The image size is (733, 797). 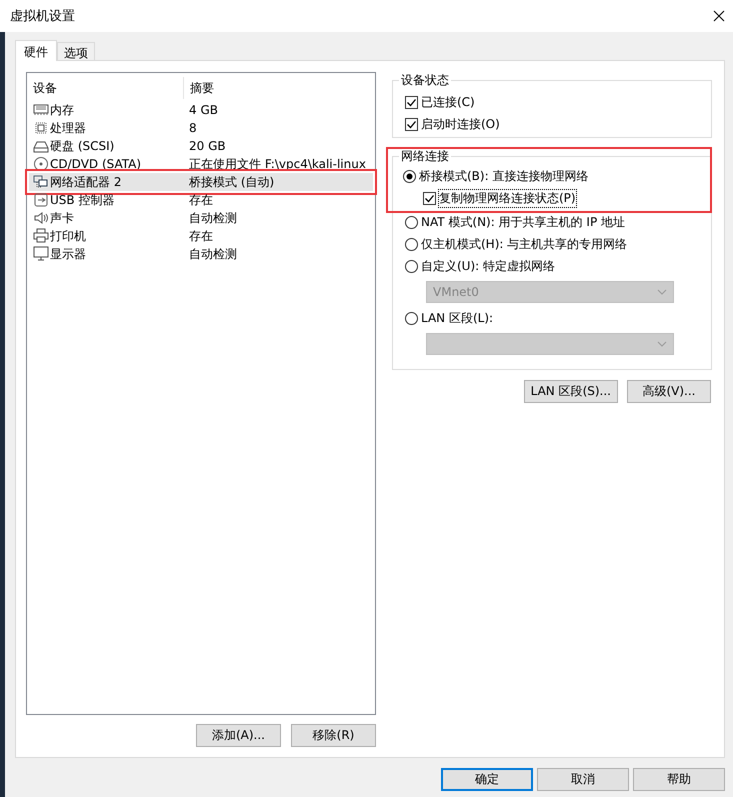 What do you see at coordinates (82, 146) in the screenshot?
I see `device-name: 硬盘 (SCSI)` at bounding box center [82, 146].